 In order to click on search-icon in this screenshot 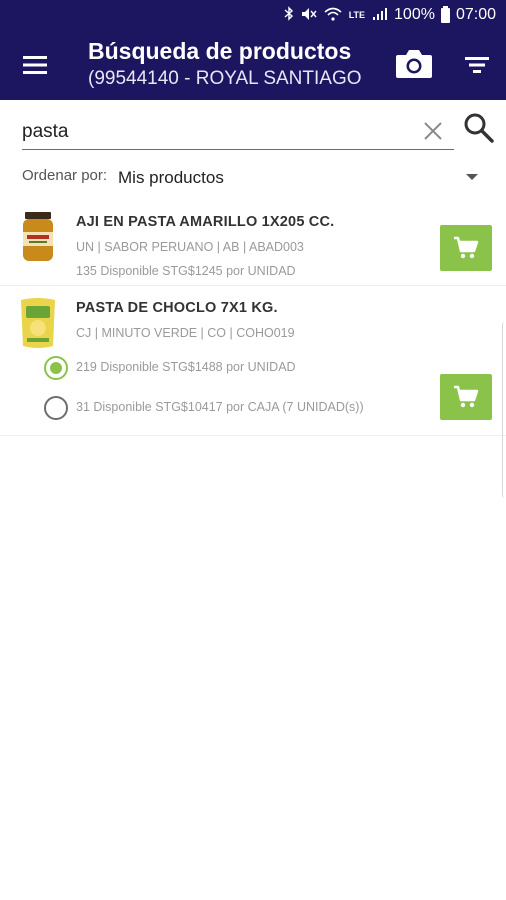, I will do `click(479, 128)`.